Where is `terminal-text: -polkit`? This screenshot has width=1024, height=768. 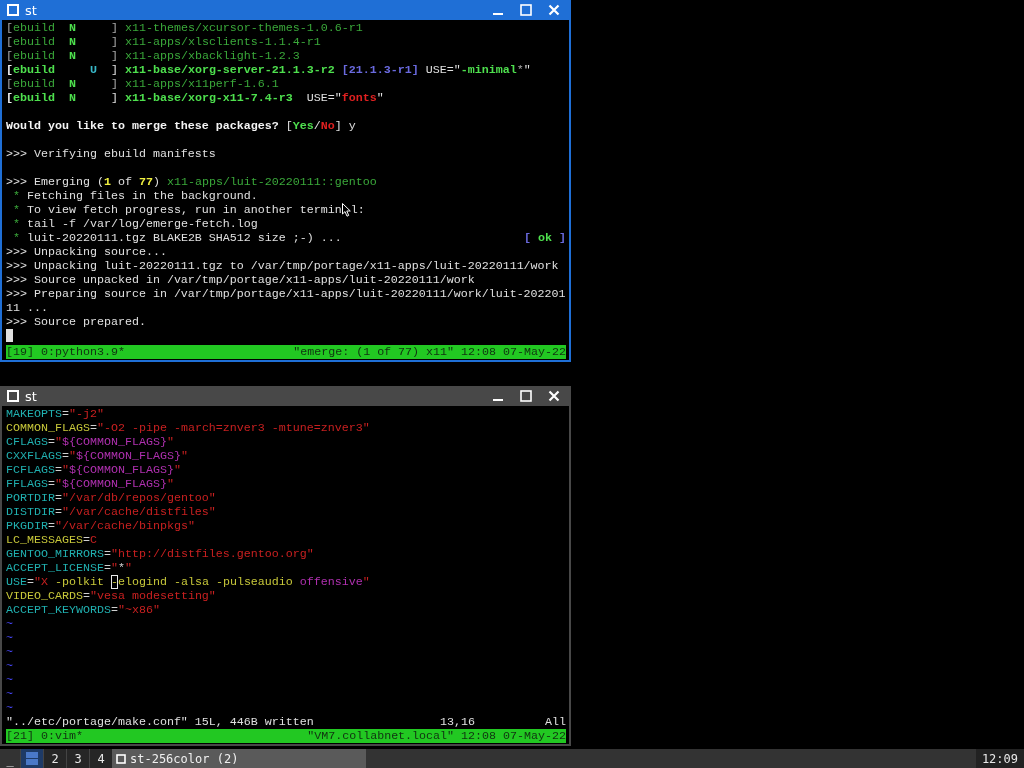
terminal-text: -polkit is located at coordinates (80, 582).